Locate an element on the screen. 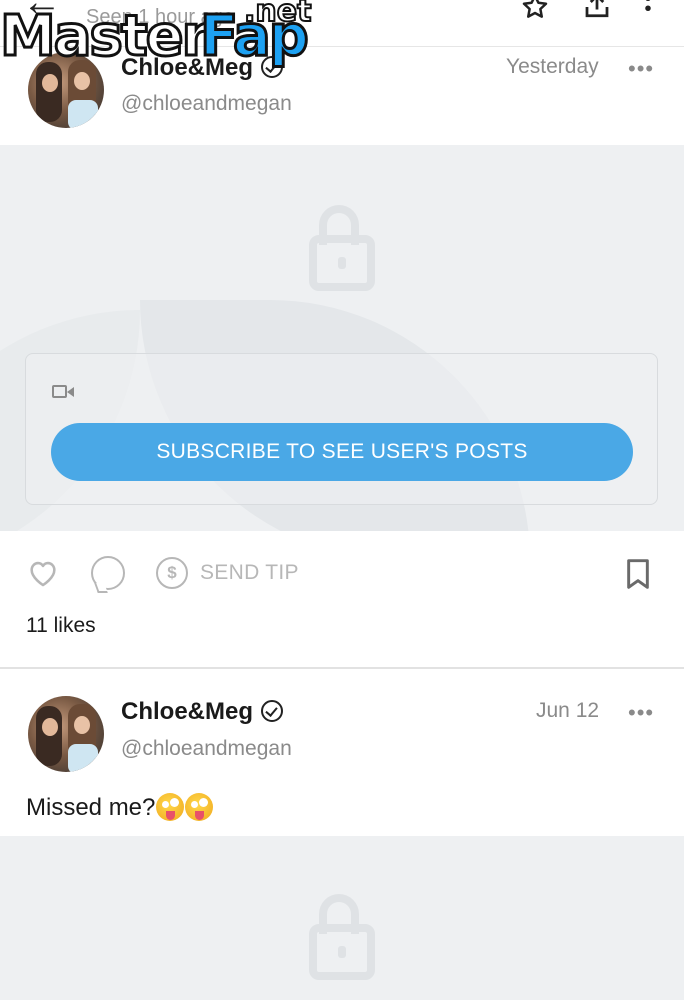 The image size is (684, 1000). bookmark-icon is located at coordinates (638, 574).